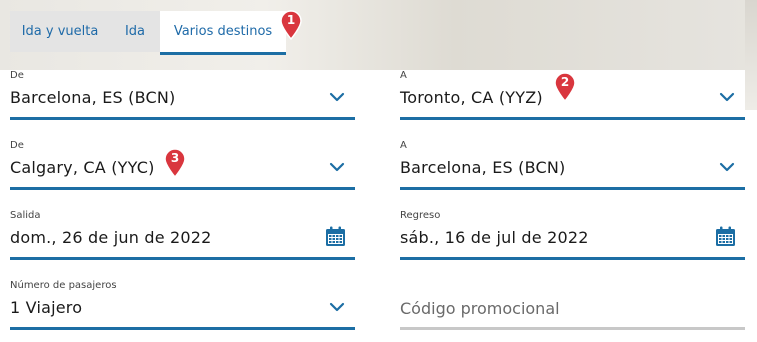 The width and height of the screenshot is (757, 342). I want to click on background-edge, so click(751, 55).